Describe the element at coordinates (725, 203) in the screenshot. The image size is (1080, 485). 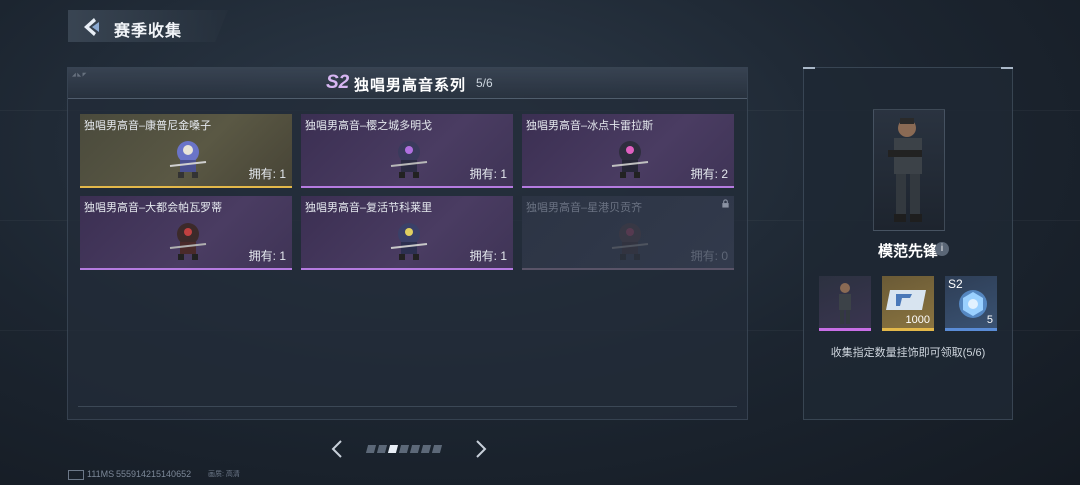
I see `lock-icon` at that location.